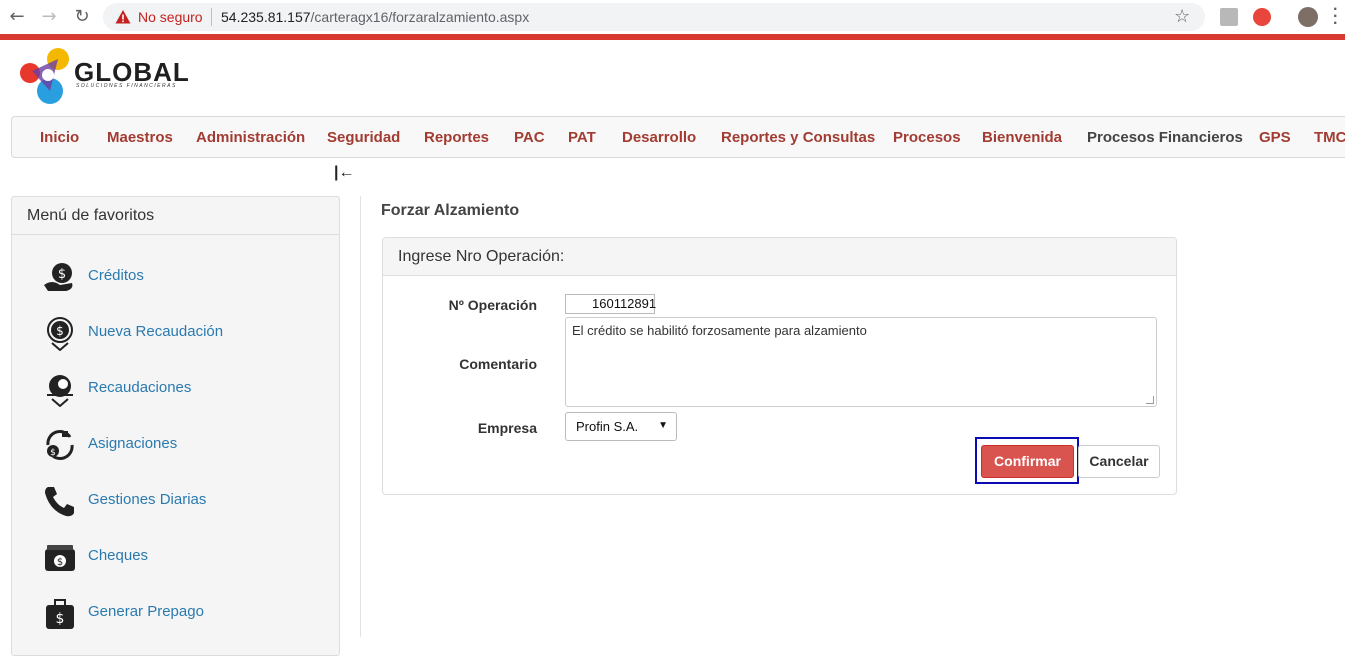 The width and height of the screenshot is (1345, 656). What do you see at coordinates (250, 137) in the screenshot?
I see `menu-administracion: Administración` at bounding box center [250, 137].